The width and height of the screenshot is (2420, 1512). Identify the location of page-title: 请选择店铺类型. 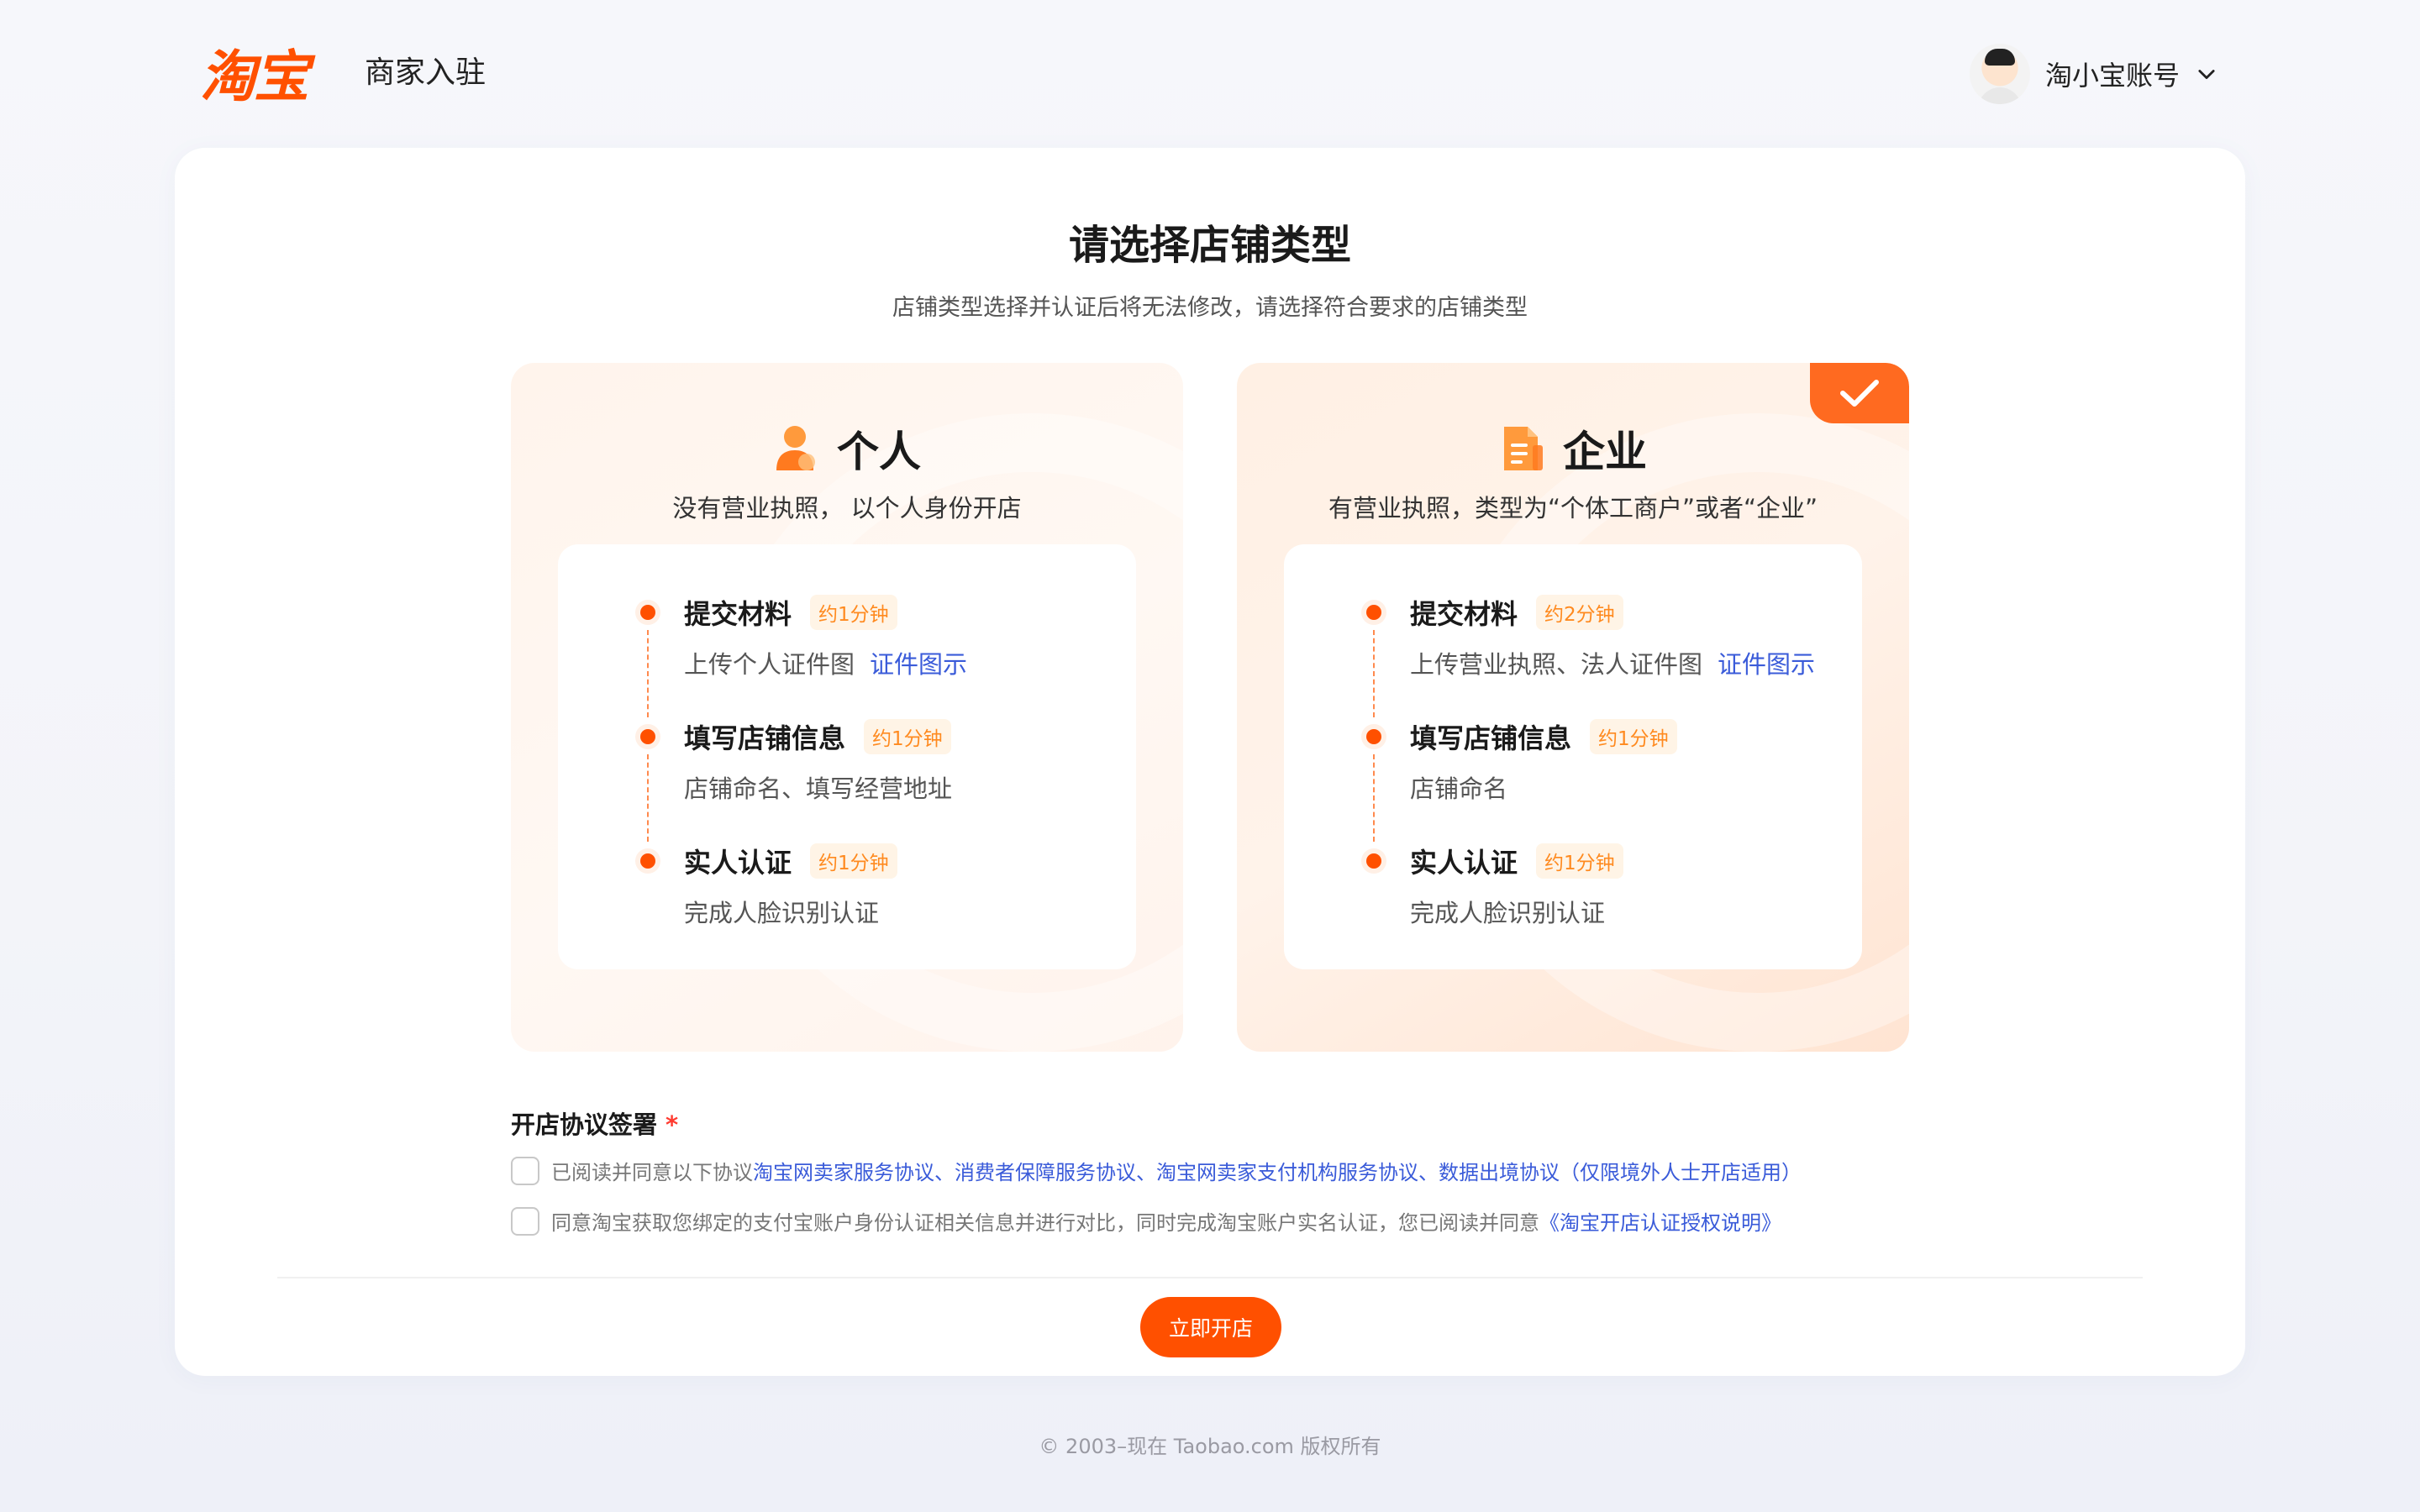
(1209, 245).